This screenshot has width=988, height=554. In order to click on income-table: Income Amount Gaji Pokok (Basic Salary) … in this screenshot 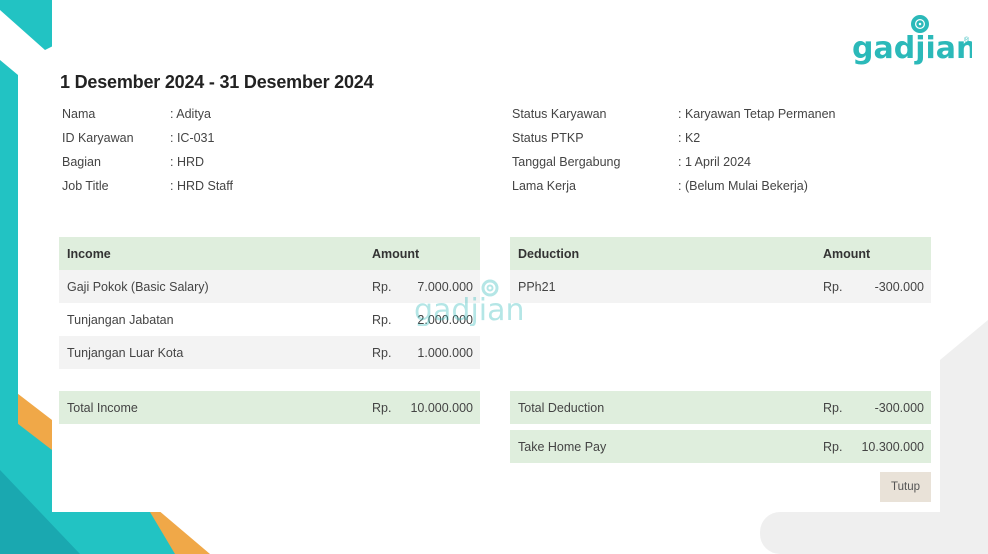, I will do `click(269, 303)`.